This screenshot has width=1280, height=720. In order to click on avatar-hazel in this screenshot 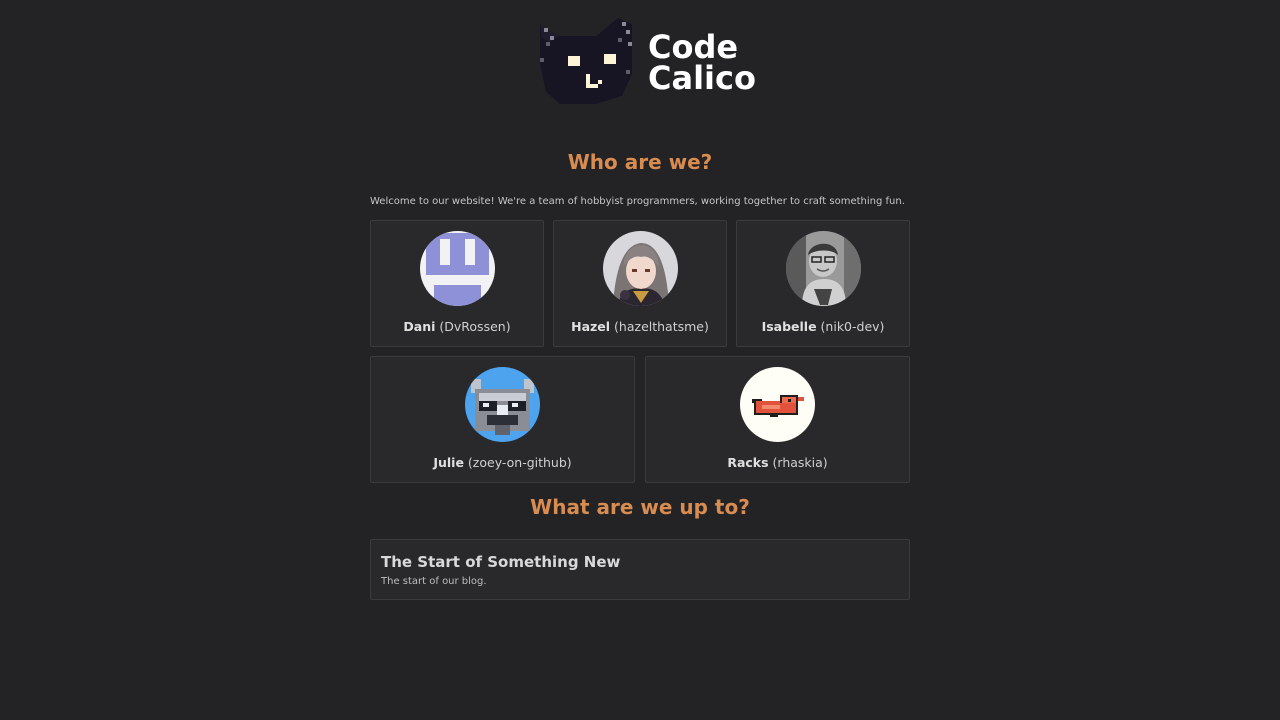, I will do `click(640, 268)`.